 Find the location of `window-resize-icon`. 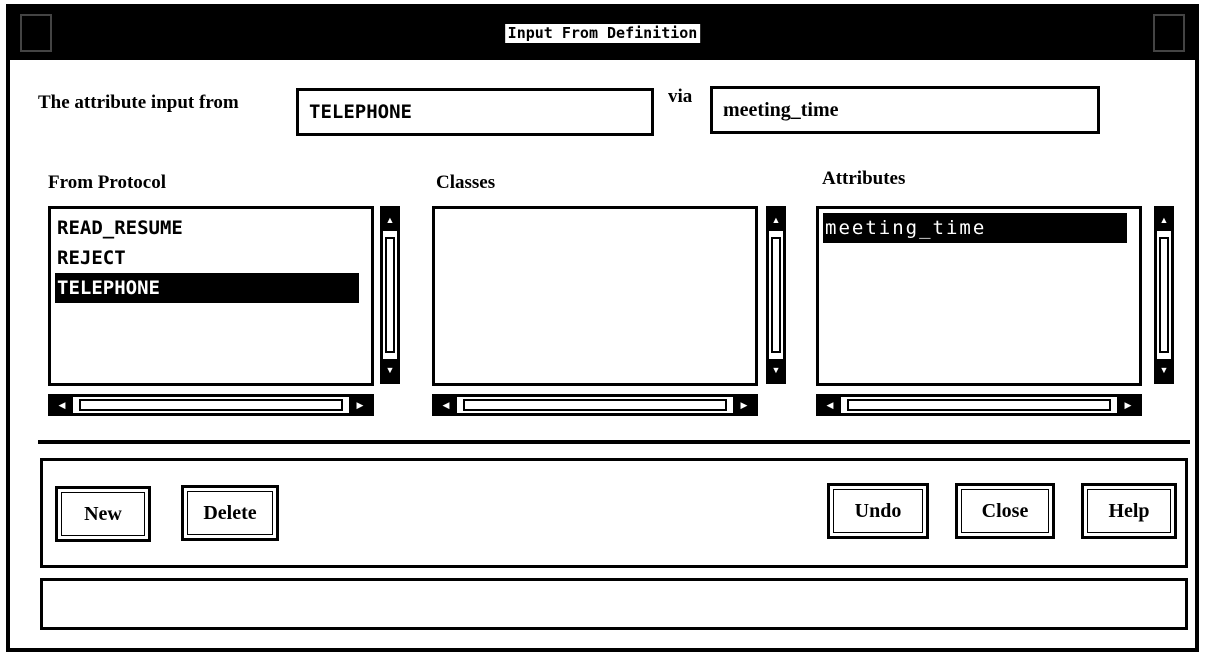

window-resize-icon is located at coordinates (1169, 33).